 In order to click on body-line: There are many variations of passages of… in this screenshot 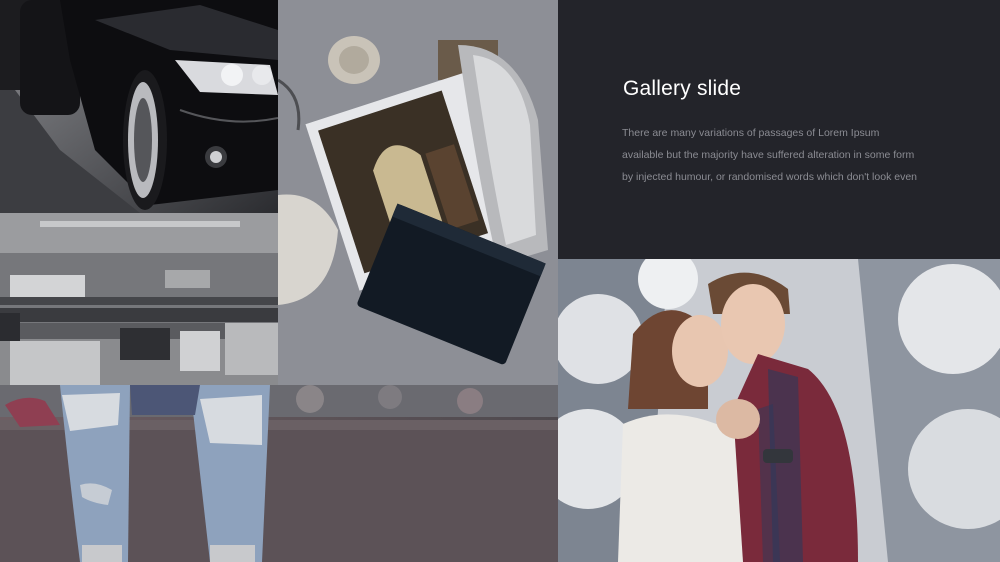, I will do `click(751, 133)`.